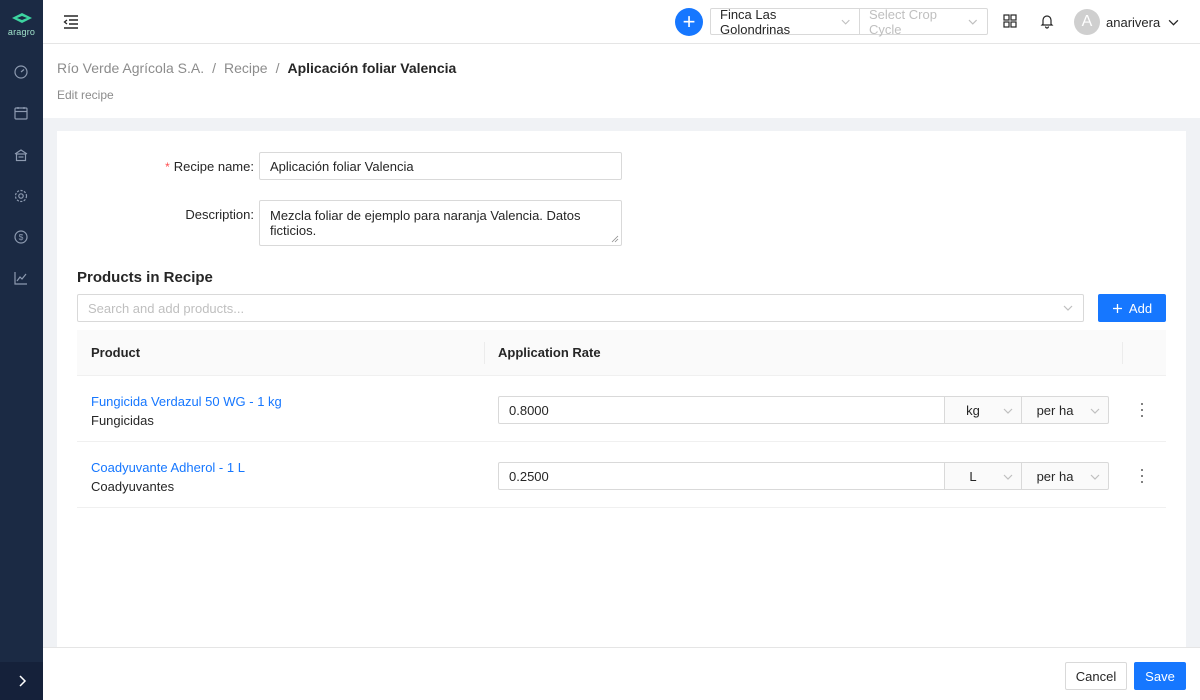  I want to click on crop-cycle-select: Select Crop Cycle, so click(924, 21).